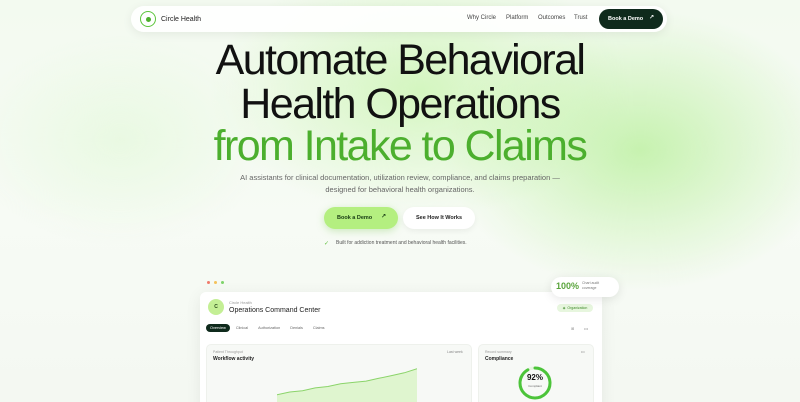 The image size is (800, 402). What do you see at coordinates (580, 18) in the screenshot?
I see `nav-link-trust: Trust` at bounding box center [580, 18].